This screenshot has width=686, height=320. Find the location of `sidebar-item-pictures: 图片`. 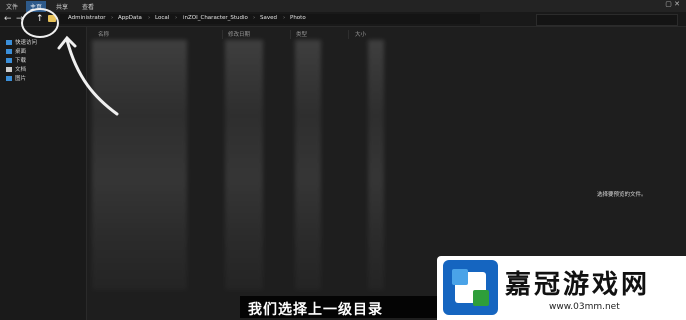

sidebar-item-pictures: 图片 is located at coordinates (16, 78).